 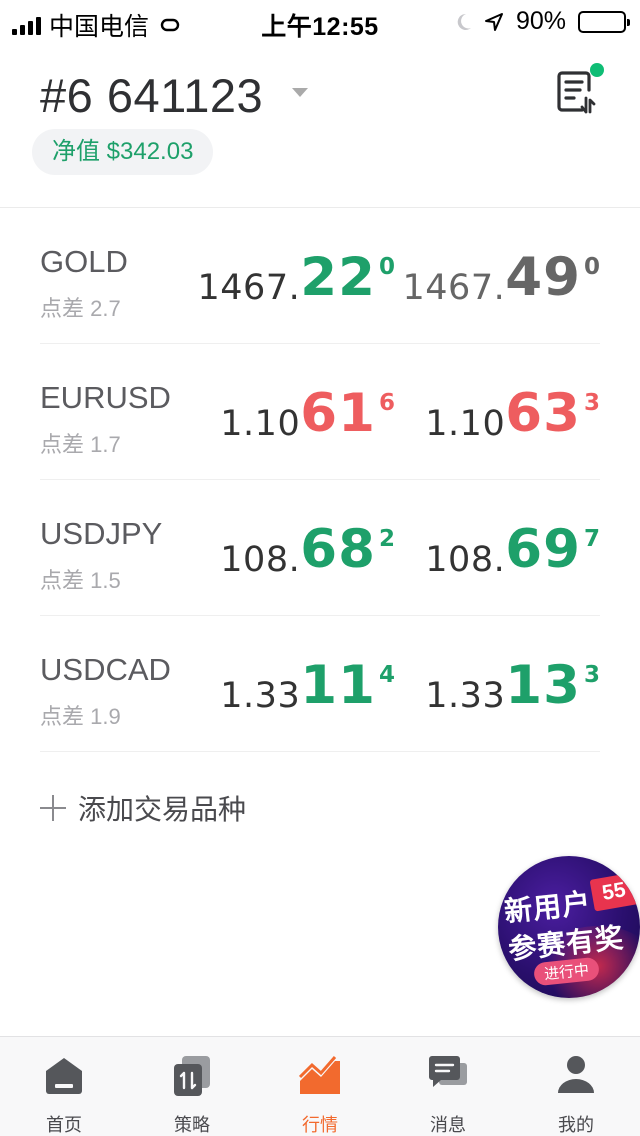 I want to click on bid-price-fraction: 0, so click(x=386, y=267).